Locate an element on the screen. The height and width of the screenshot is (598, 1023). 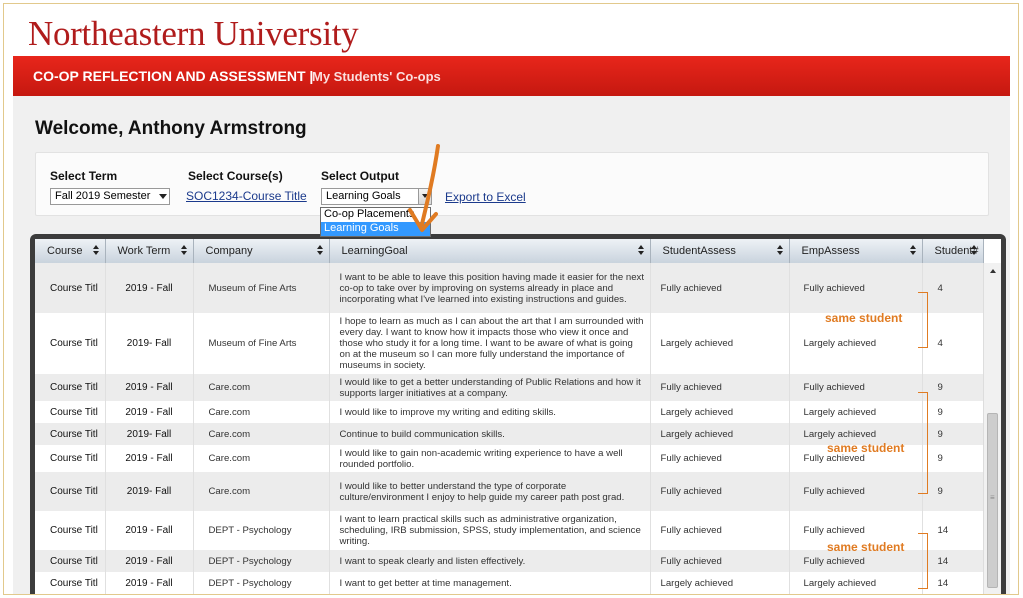
scrollbar-thumb: ≡ is located at coordinates (992, 500).